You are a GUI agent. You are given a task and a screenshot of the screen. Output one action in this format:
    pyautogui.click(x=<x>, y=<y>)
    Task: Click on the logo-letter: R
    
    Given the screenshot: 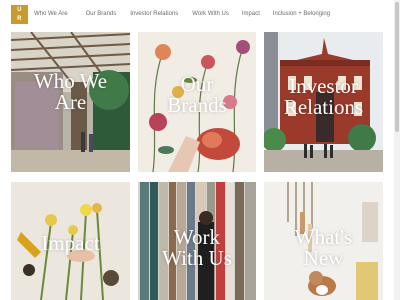 What is the action you would take?
    pyautogui.click(x=19, y=18)
    